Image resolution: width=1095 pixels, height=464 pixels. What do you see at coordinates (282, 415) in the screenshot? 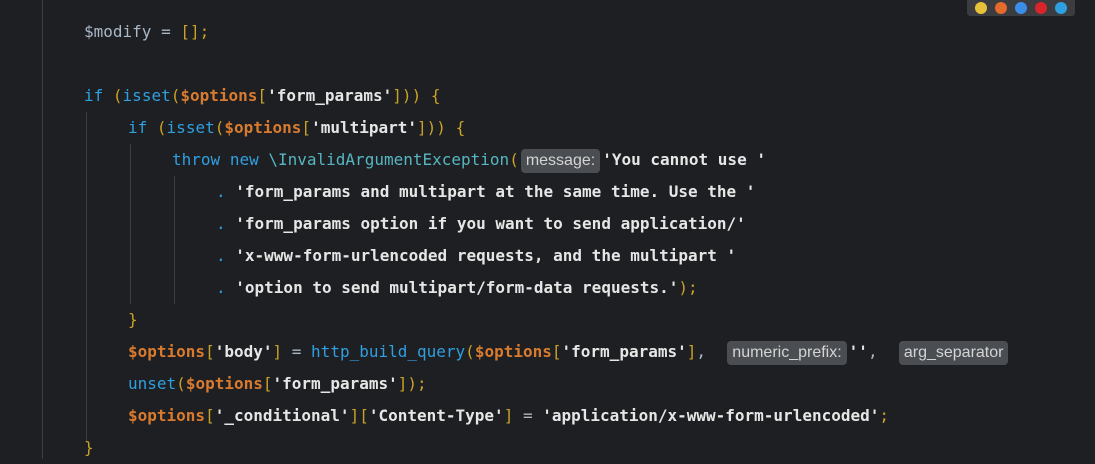
I see `code-token: '_conditional'` at bounding box center [282, 415].